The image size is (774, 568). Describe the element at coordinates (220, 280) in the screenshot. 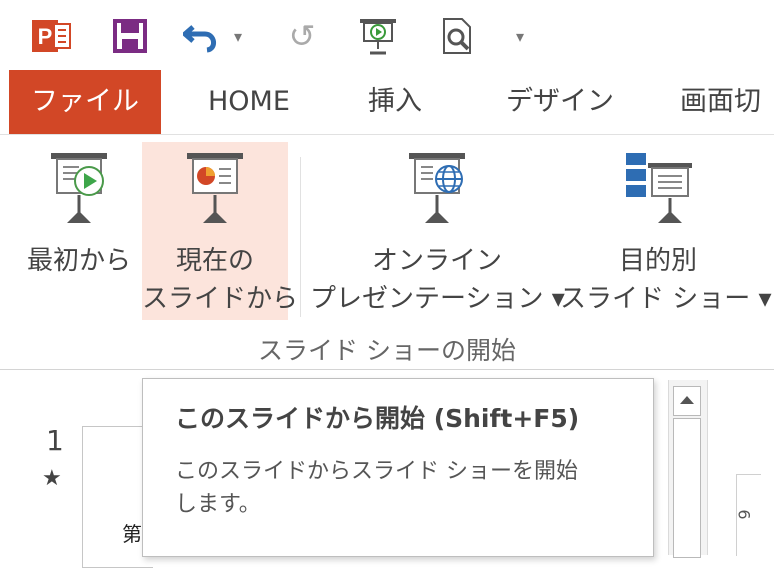

I see `from-current-slide-label: 現在の スライドから` at that location.